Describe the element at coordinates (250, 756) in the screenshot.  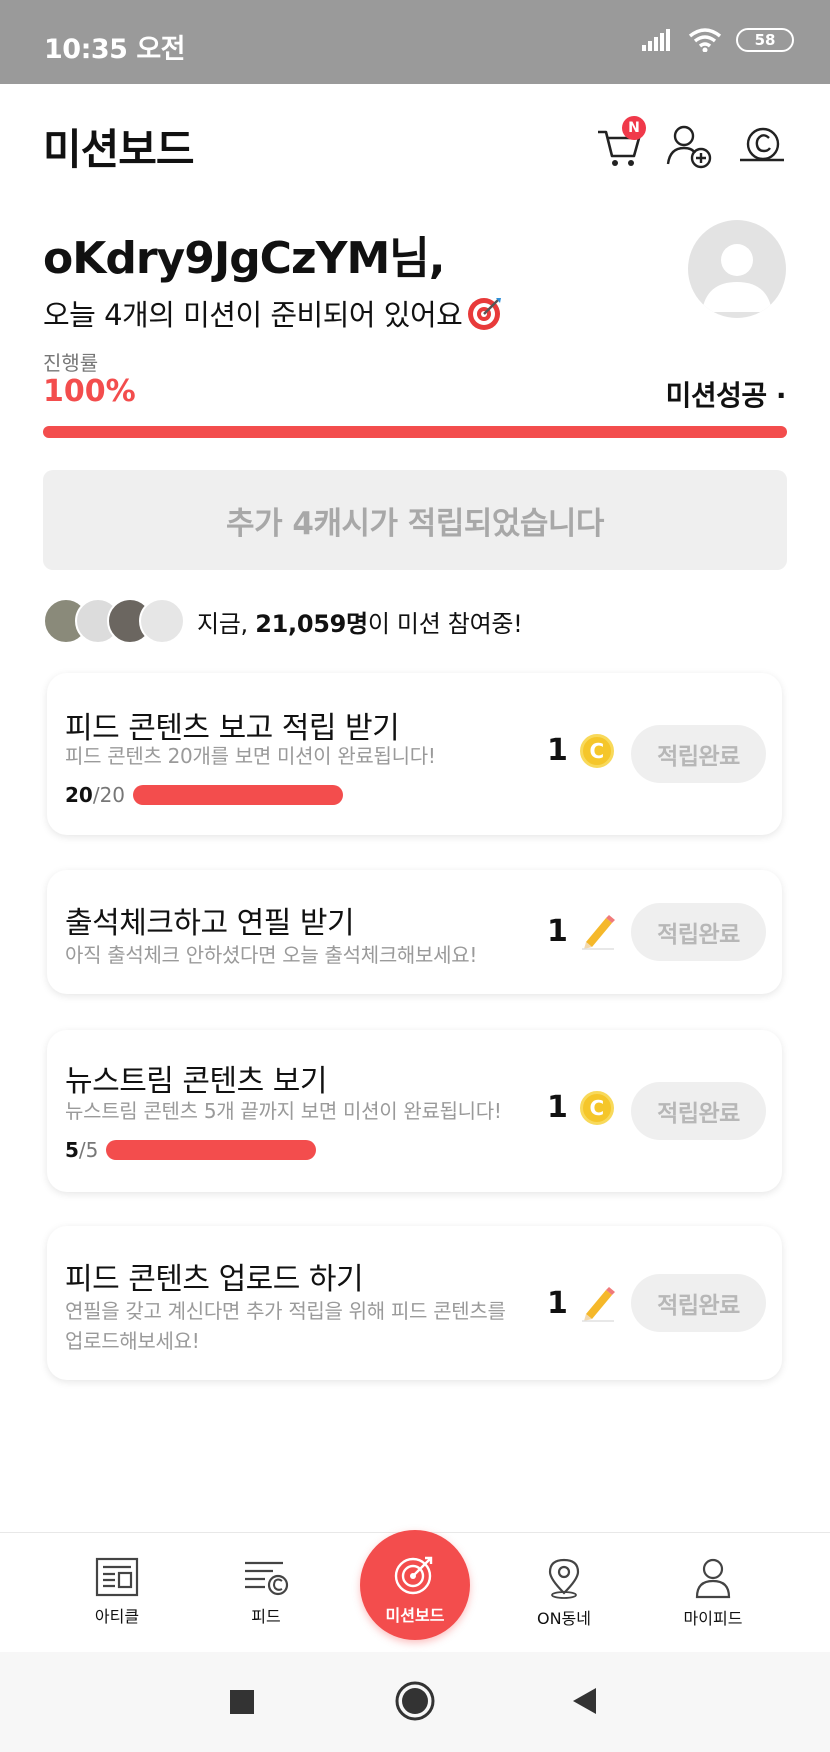
I see `mission-description: 피드 콘텐츠 20개를 보면 미션이 완료됩니다!` at that location.